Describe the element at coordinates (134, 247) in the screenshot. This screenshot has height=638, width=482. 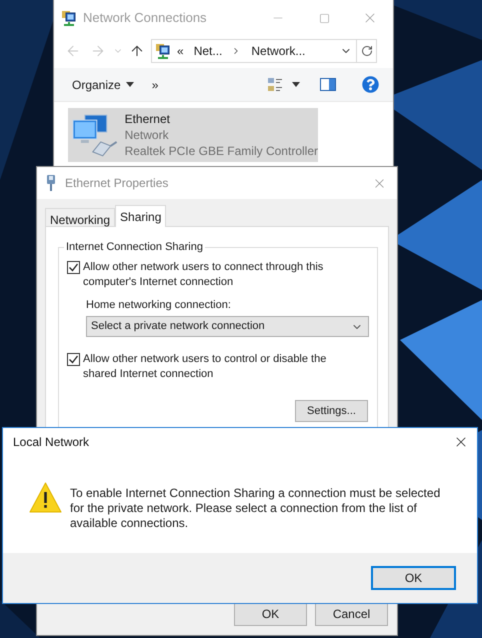
I see `group-title: Internet Connection Sharing` at that location.